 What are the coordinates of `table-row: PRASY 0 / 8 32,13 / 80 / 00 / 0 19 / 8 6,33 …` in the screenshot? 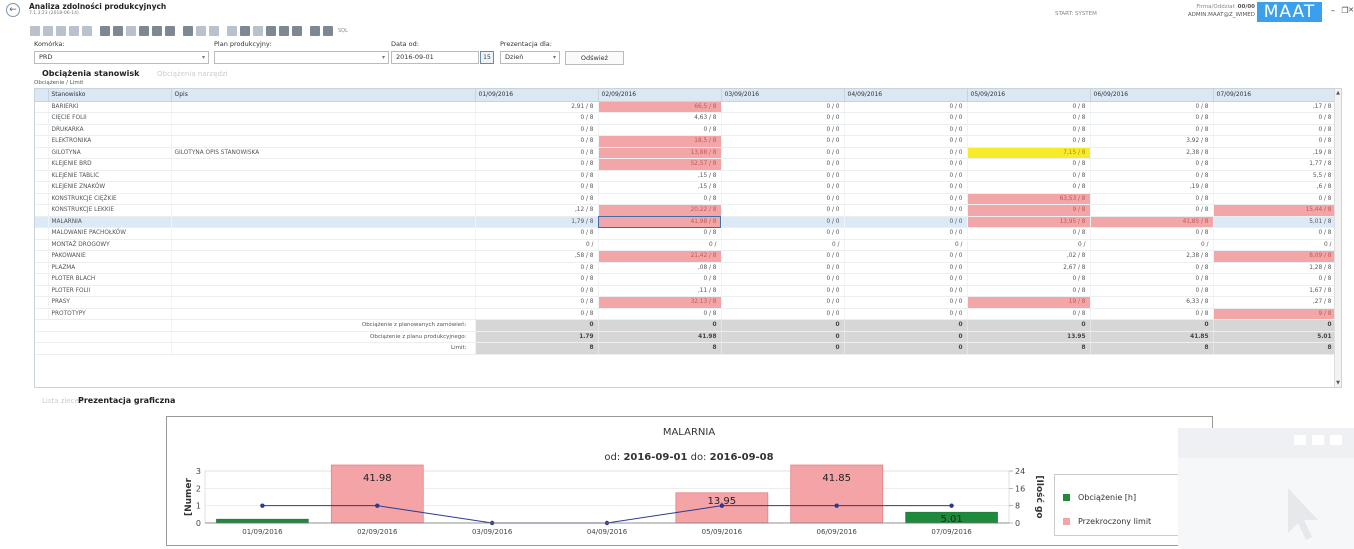 It's located at (686, 302).